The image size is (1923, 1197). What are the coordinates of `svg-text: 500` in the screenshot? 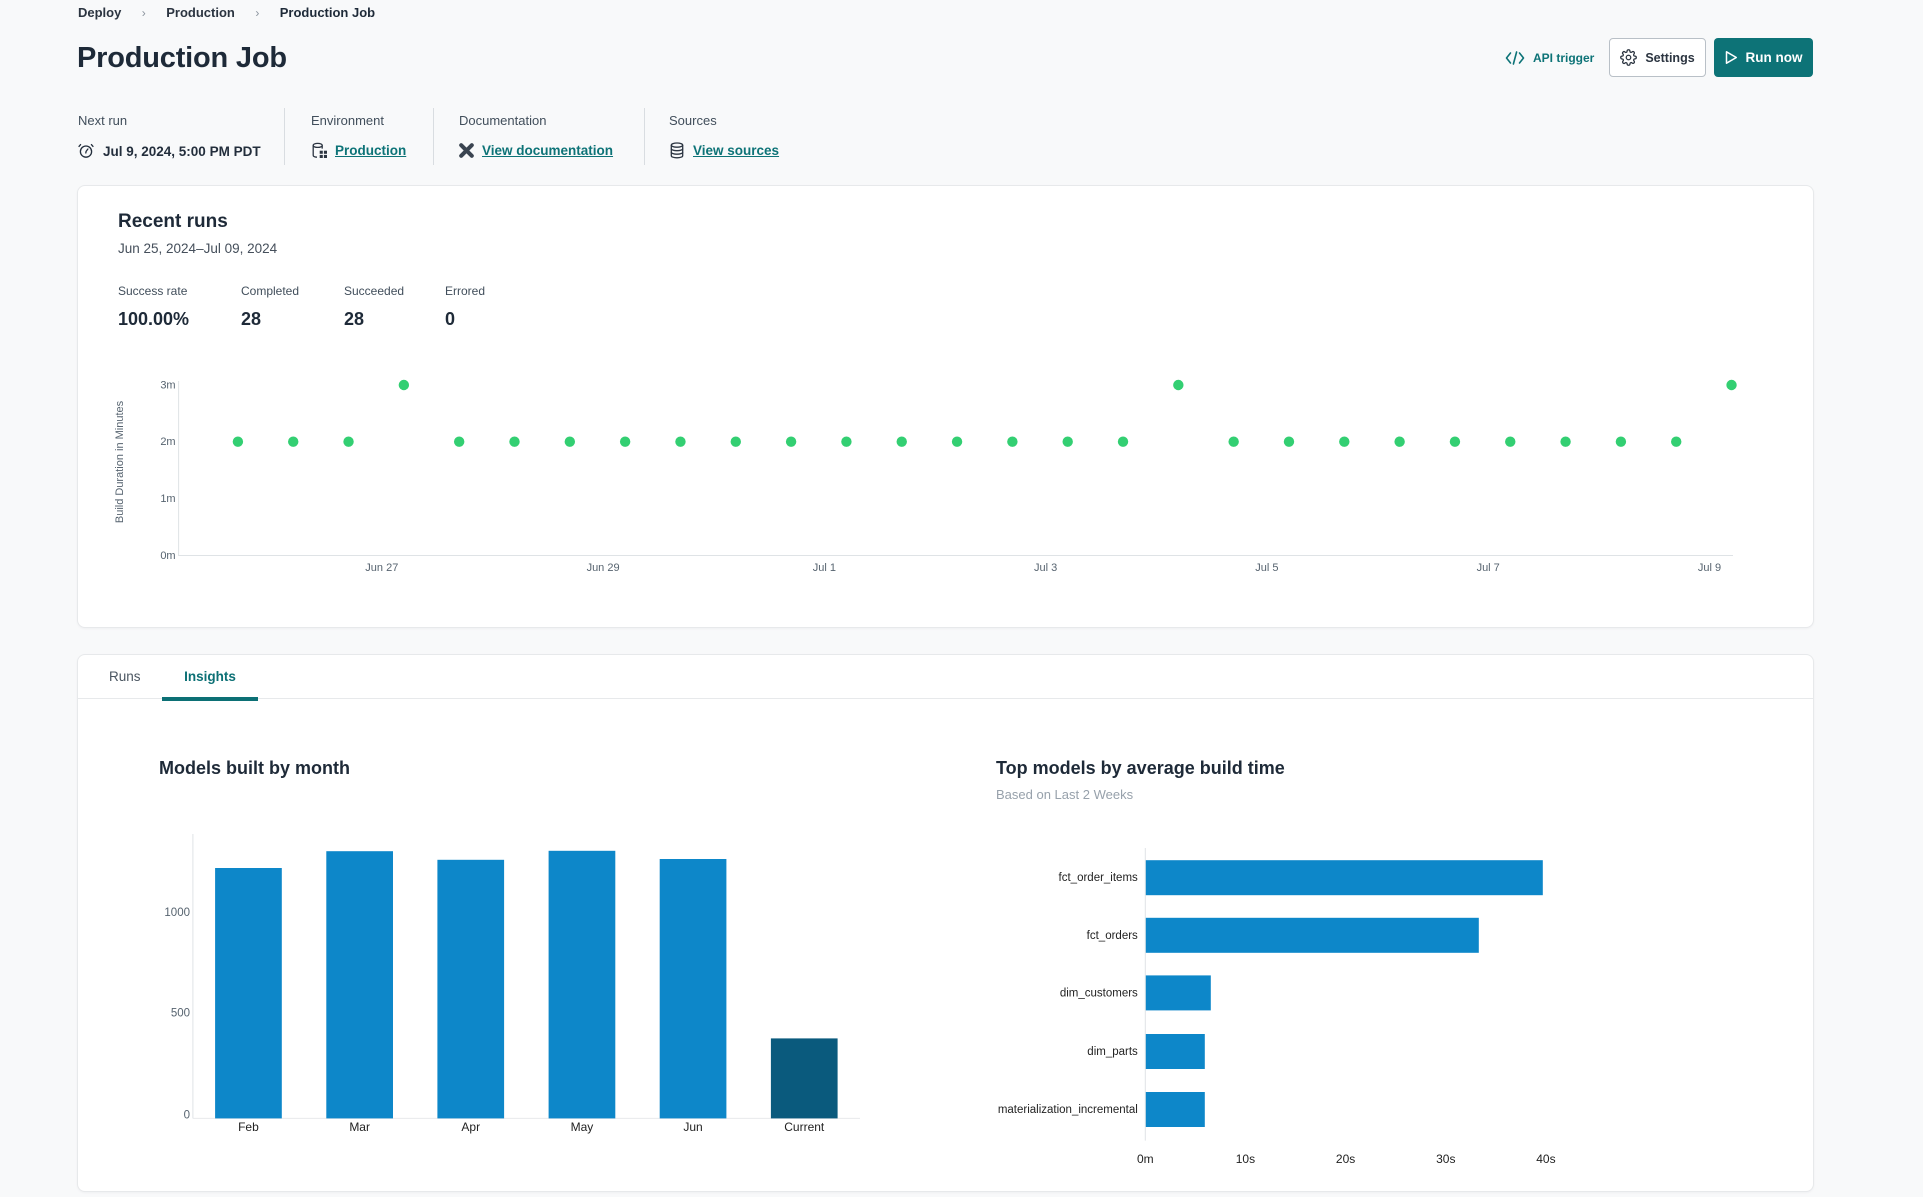 It's located at (180, 1014).